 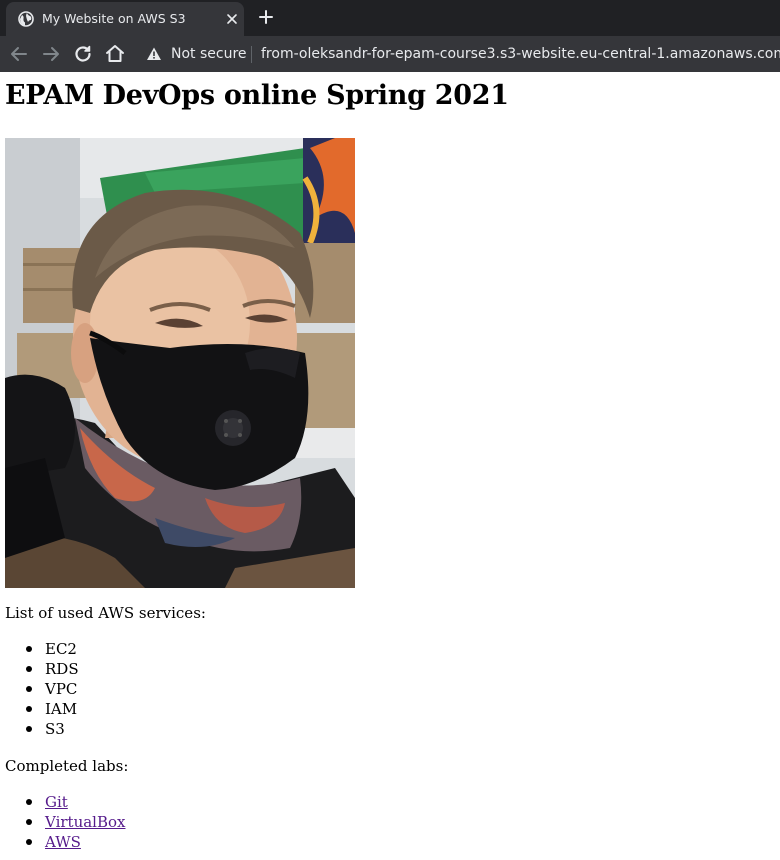 I want to click on security-label: Not secure, so click(x=209, y=54).